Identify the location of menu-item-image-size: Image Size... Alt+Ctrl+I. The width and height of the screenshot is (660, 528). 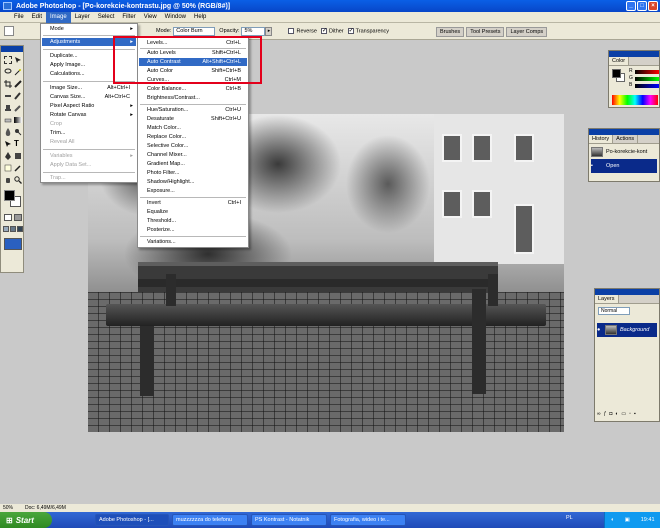
(89, 88).